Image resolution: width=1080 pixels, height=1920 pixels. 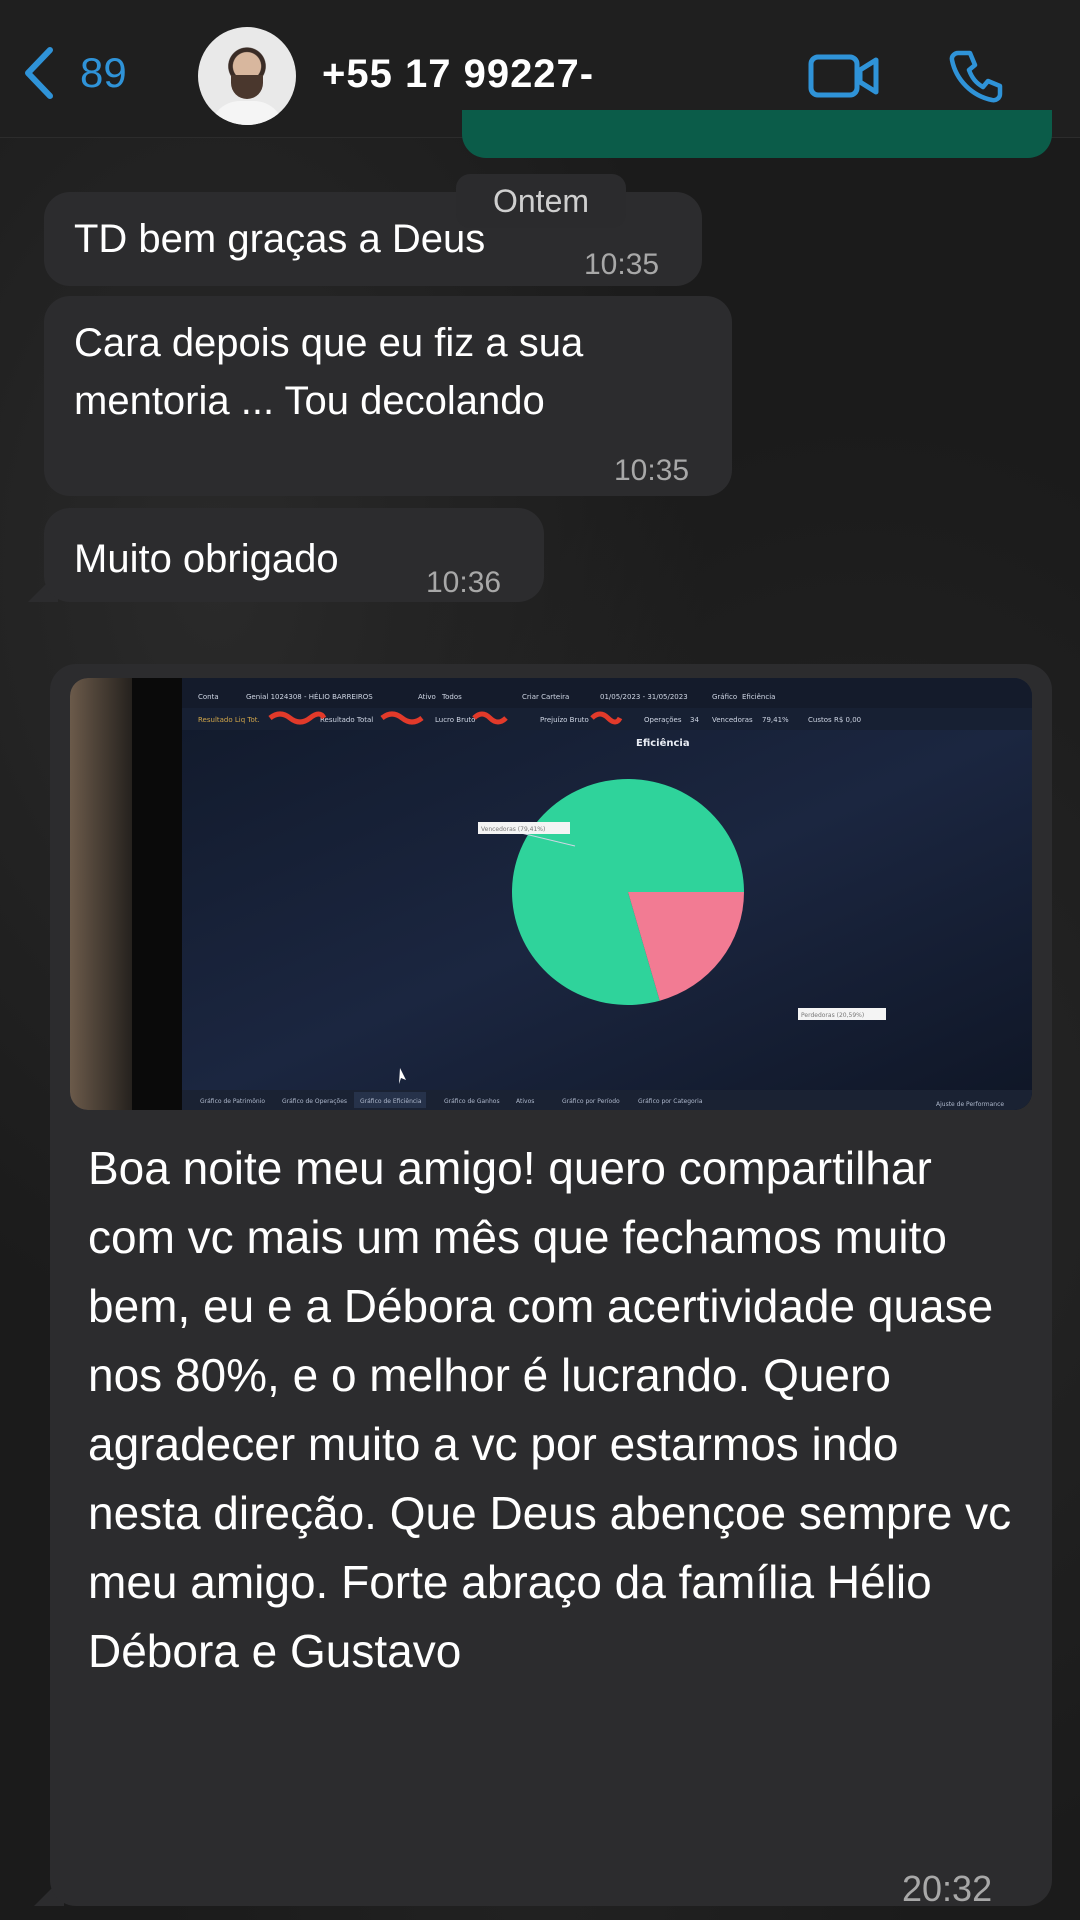 I want to click on photo-tab: Gráfico de Eficiência, so click(x=391, y=1101).